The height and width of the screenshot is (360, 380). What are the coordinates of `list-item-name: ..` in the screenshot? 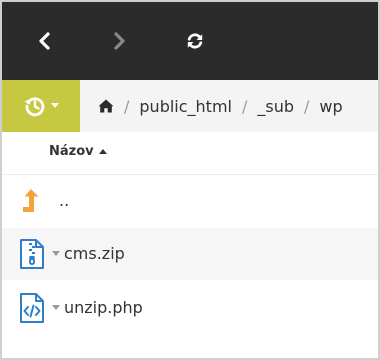 It's located at (64, 200).